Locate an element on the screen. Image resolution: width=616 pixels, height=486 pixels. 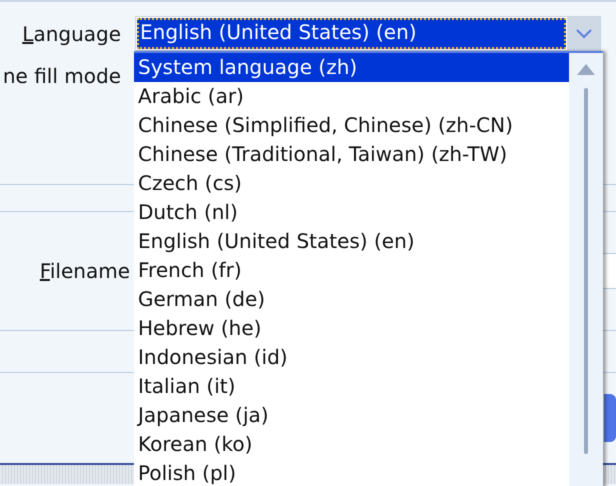
dropdown-button is located at coordinates (583, 33).